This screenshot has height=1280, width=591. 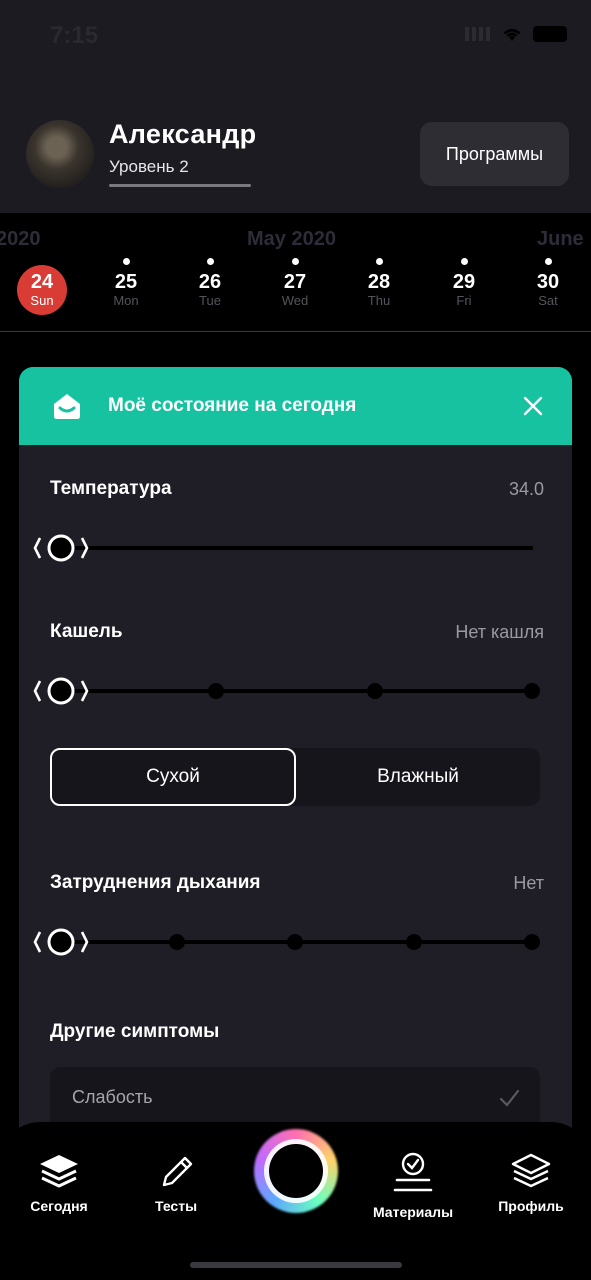 I want to click on symptom-item: Слабость, so click(x=295, y=1098).